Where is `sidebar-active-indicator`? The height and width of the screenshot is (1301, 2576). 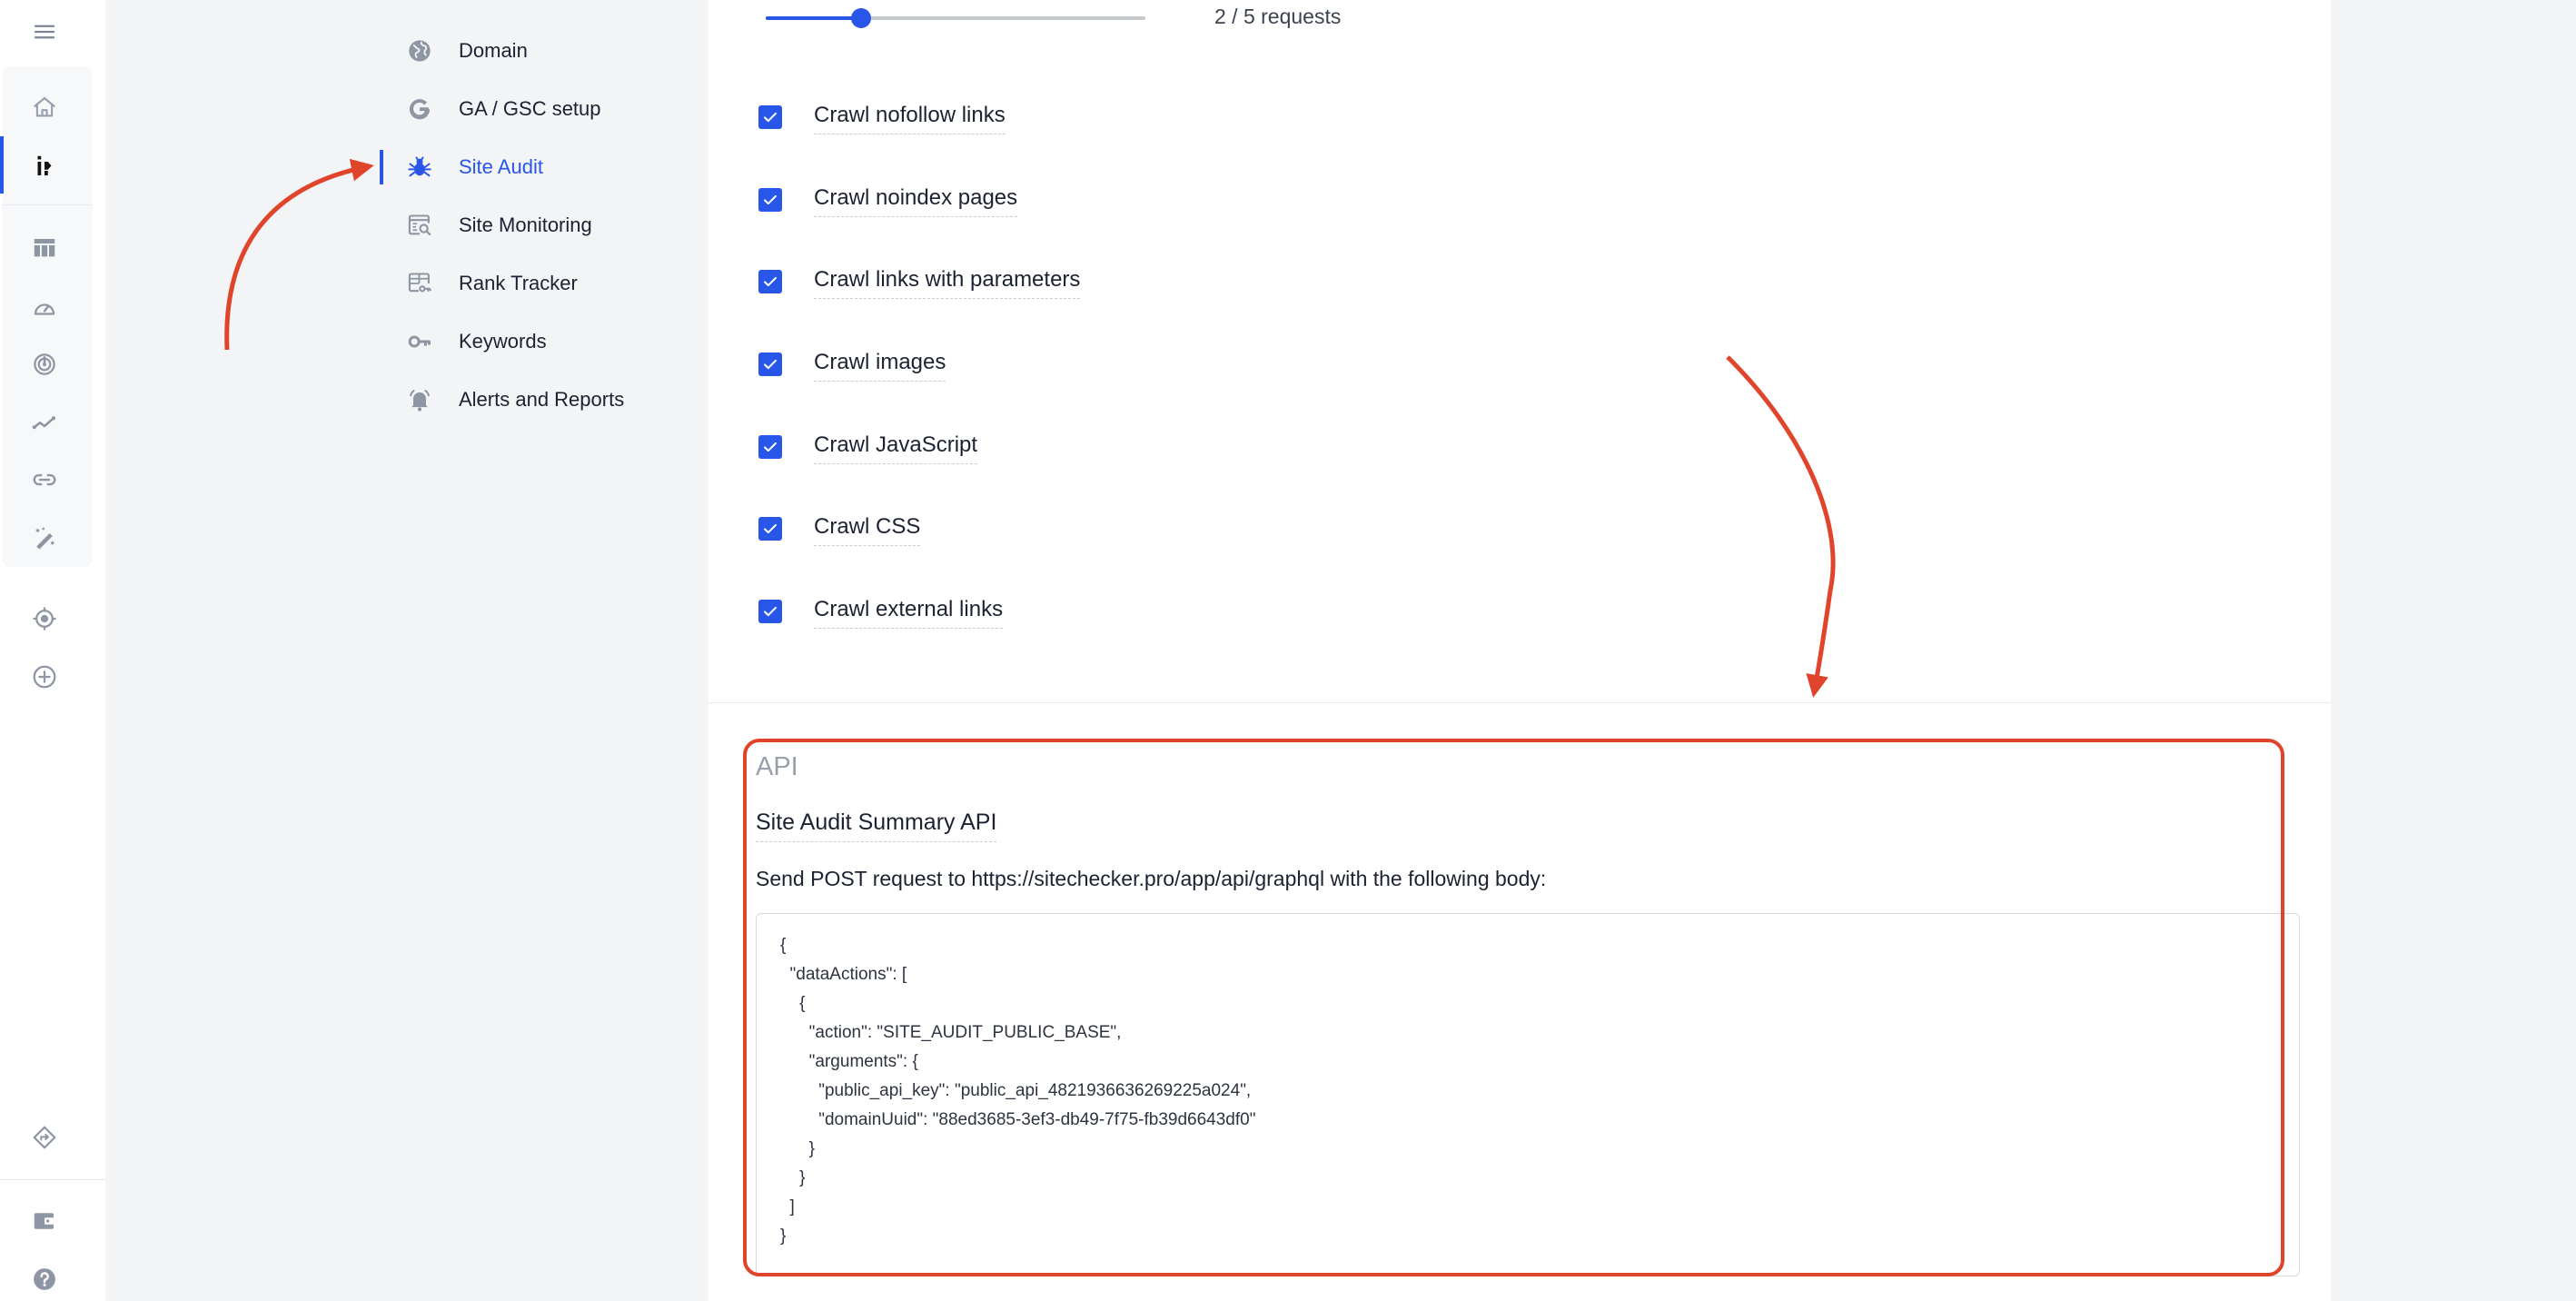
sidebar-active-indicator is located at coordinates (2, 165).